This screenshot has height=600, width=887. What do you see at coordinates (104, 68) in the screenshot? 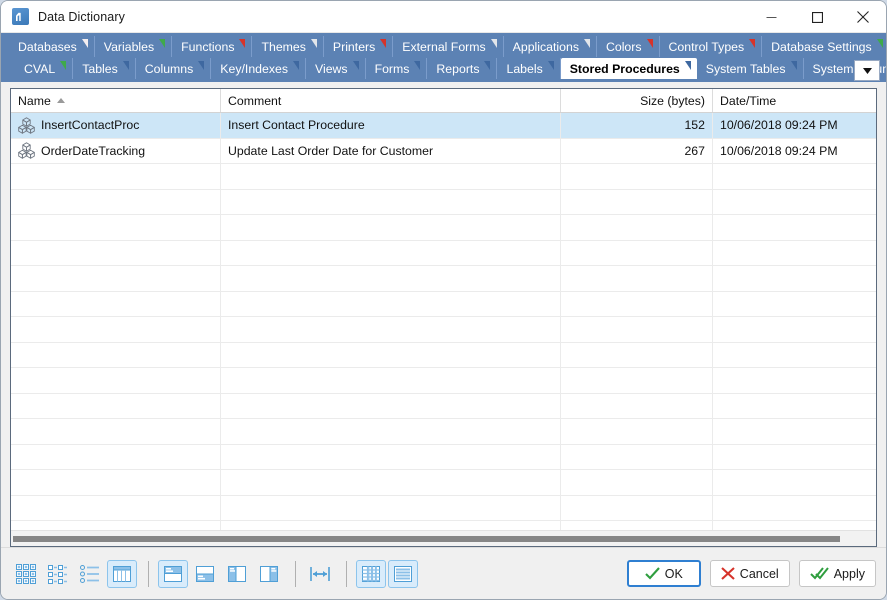
I see `tab-tables: Tables` at bounding box center [104, 68].